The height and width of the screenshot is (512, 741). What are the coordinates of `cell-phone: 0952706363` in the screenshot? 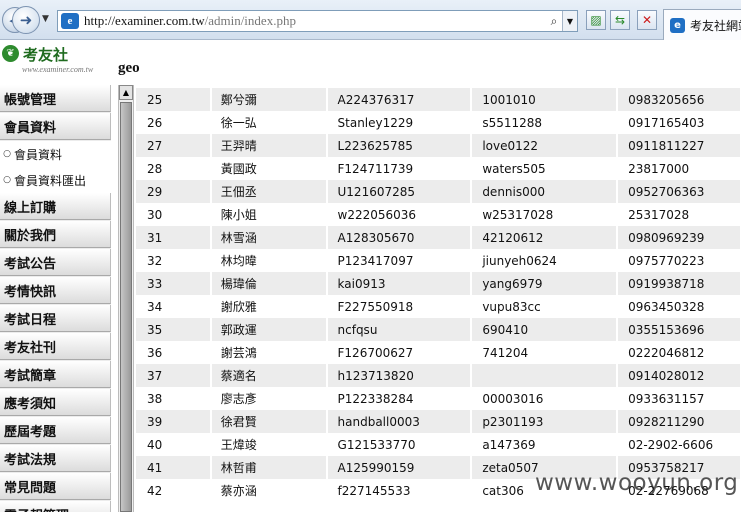 It's located at (679, 191).